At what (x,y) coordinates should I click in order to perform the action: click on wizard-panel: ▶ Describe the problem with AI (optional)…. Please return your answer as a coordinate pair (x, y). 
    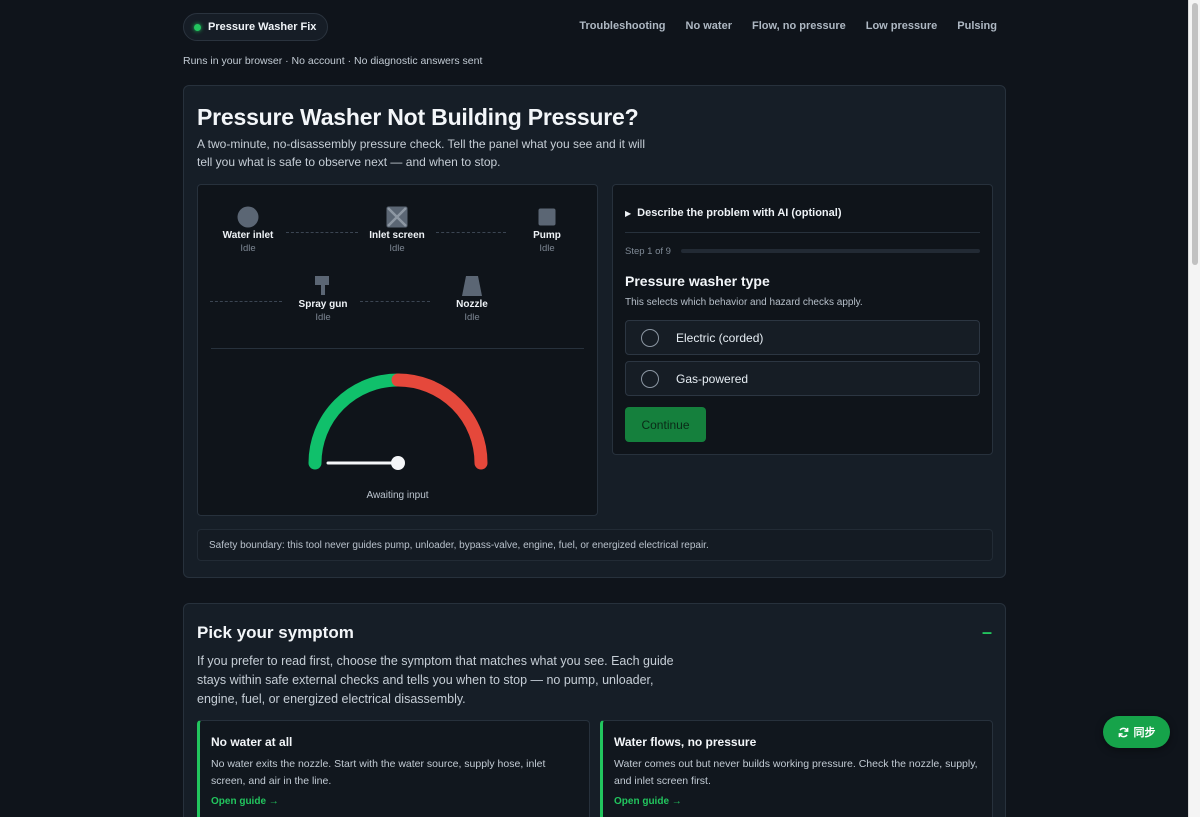
    Looking at the image, I should click on (802, 319).